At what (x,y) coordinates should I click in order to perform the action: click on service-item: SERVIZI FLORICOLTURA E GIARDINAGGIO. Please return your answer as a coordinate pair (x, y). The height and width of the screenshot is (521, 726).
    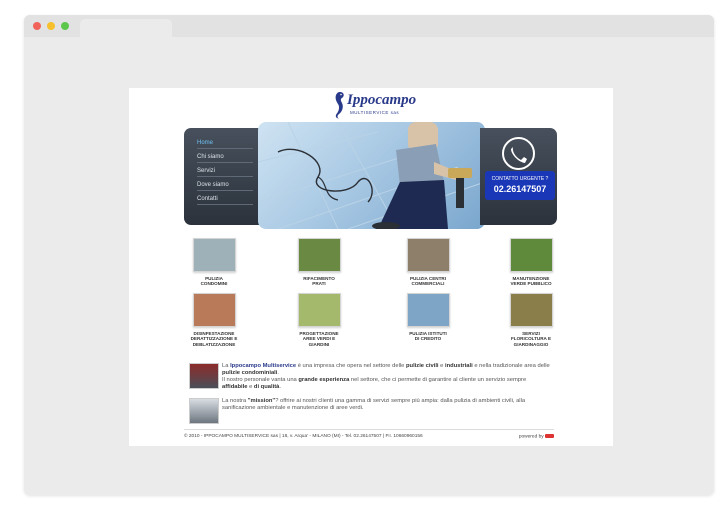
    Looking at the image, I should click on (531, 320).